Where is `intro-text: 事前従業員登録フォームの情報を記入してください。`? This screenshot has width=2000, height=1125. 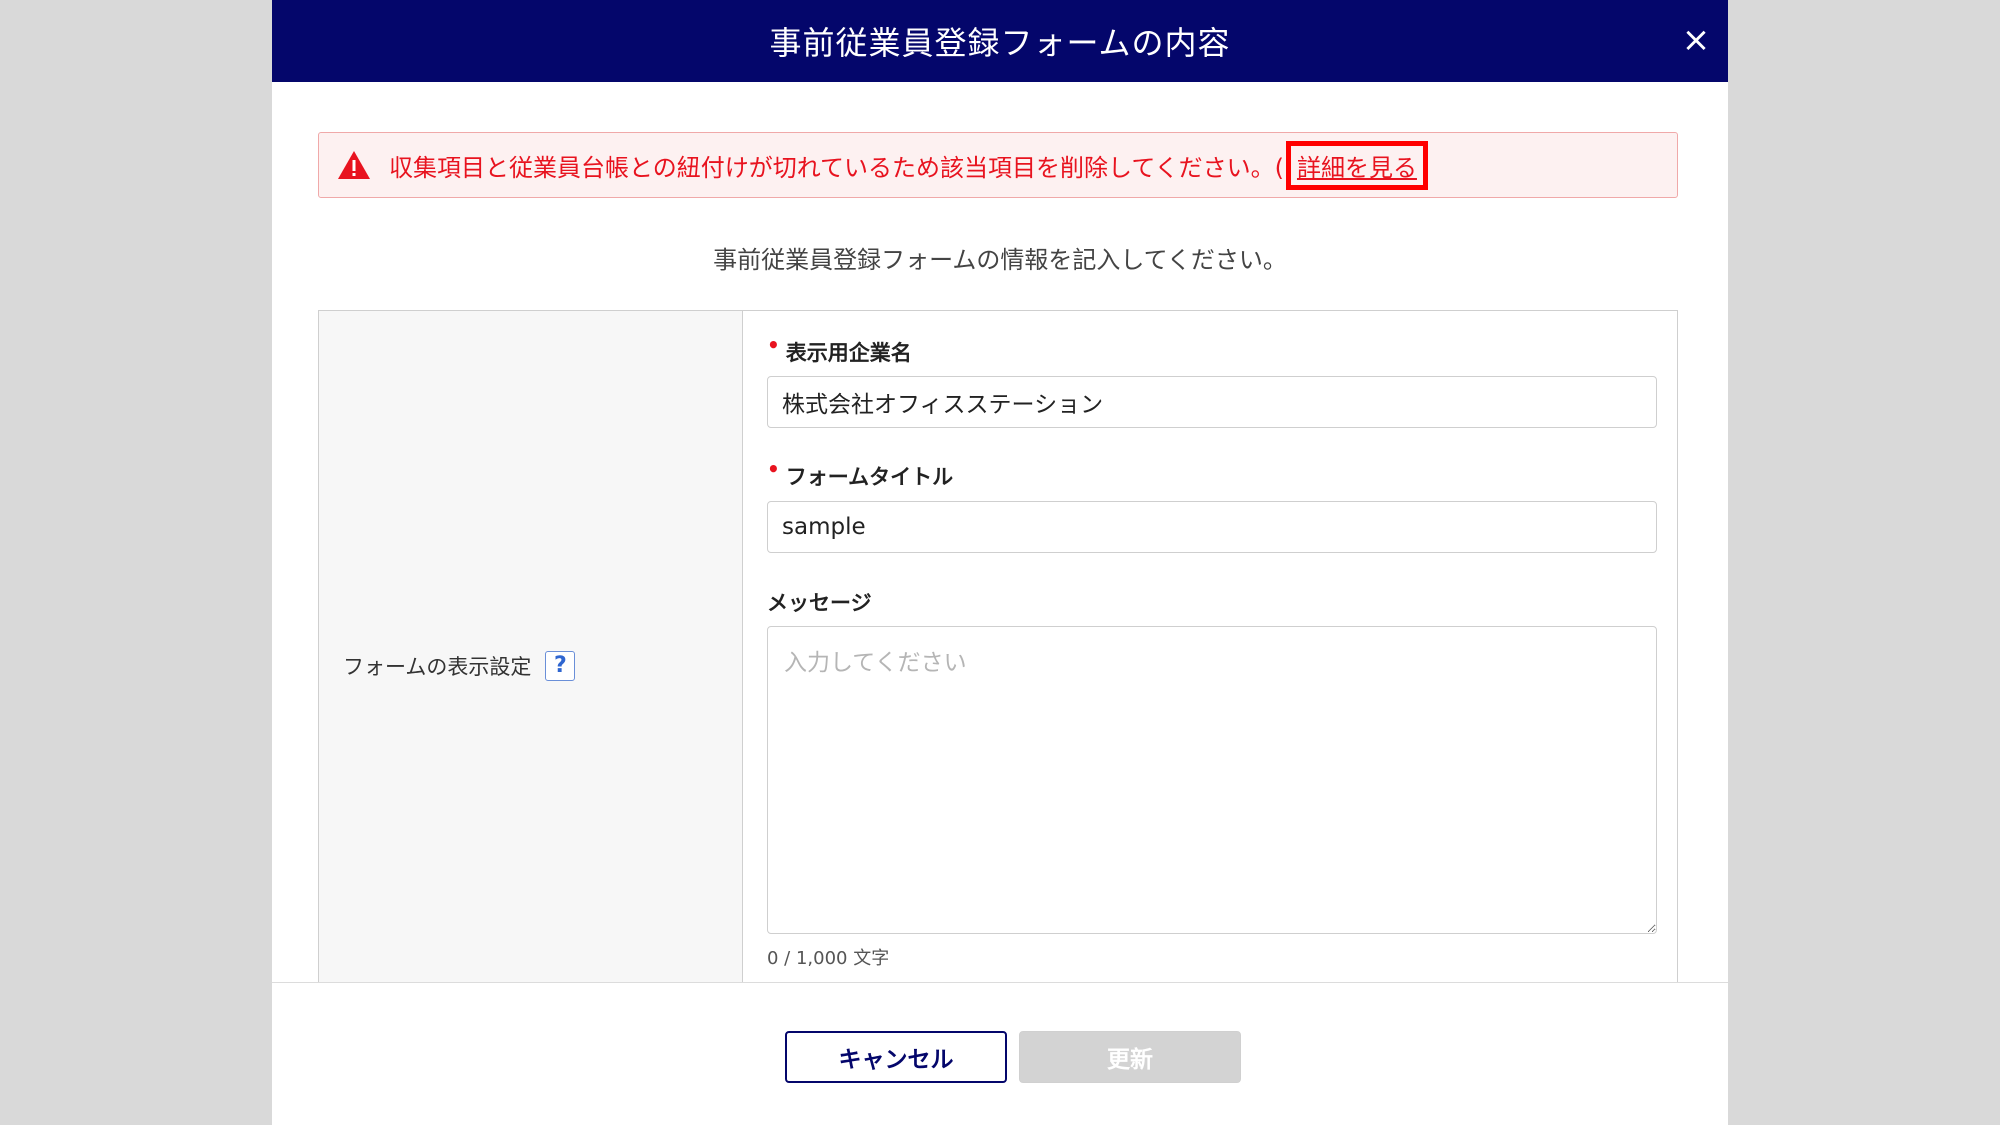 intro-text: 事前従業員登録フォームの情報を記入してください。 is located at coordinates (1000, 260).